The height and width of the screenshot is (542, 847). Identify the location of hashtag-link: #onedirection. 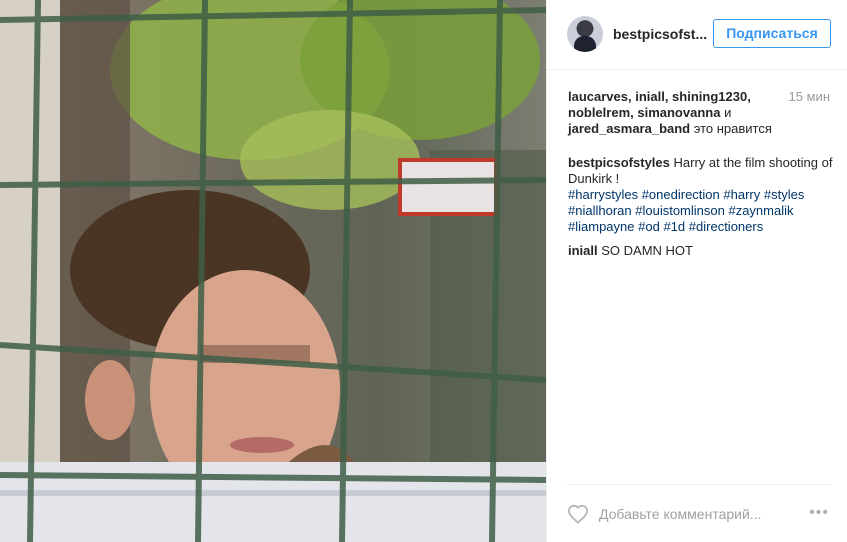
(681, 194).